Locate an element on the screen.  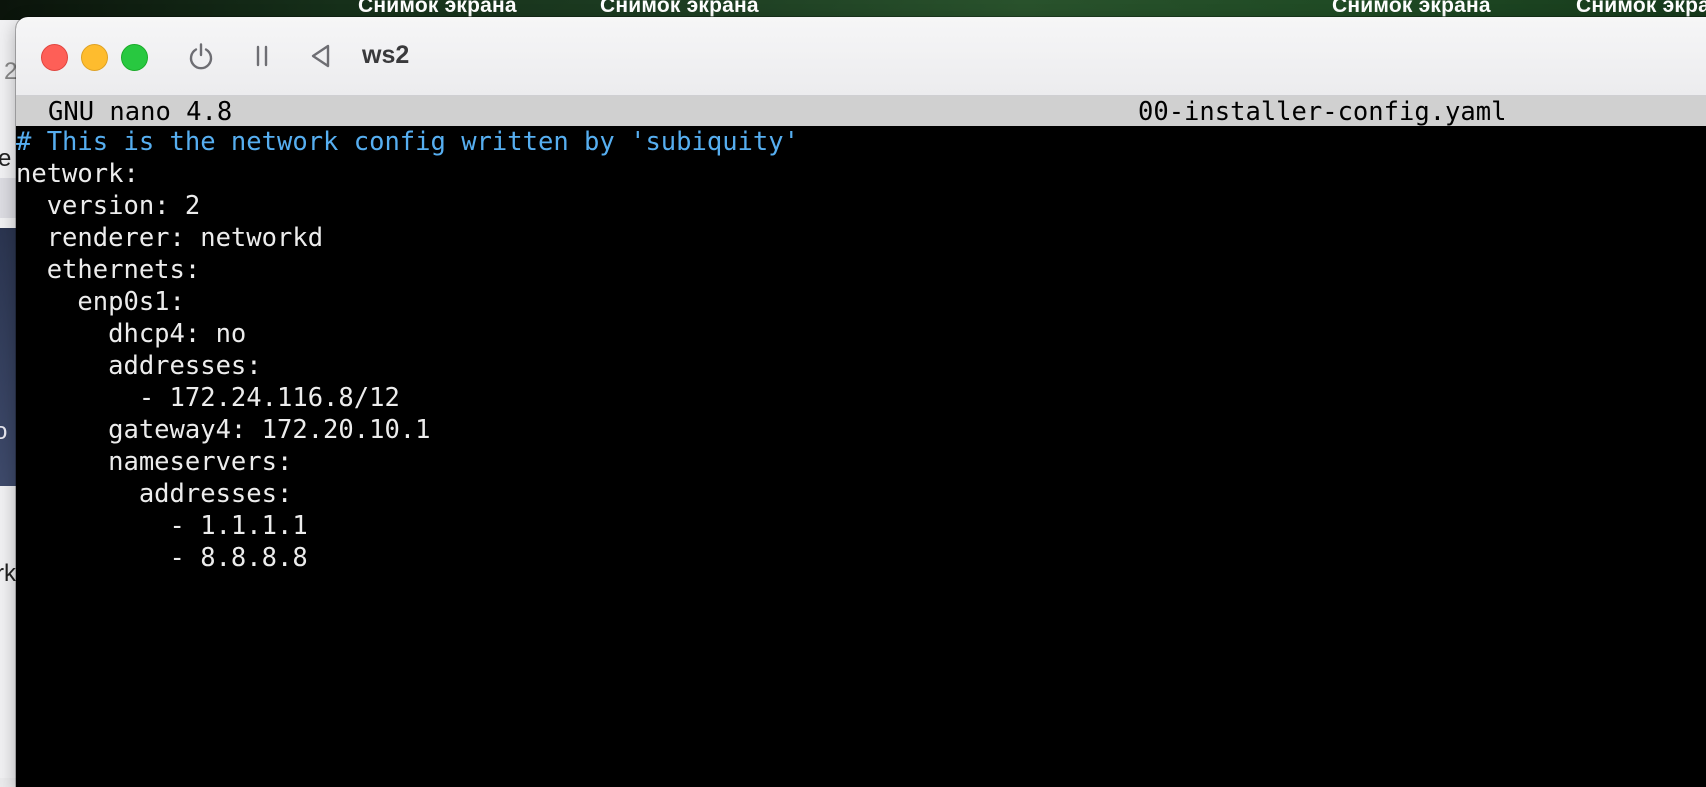
buffer-line: - 8.8.8.8 is located at coordinates (861, 558).